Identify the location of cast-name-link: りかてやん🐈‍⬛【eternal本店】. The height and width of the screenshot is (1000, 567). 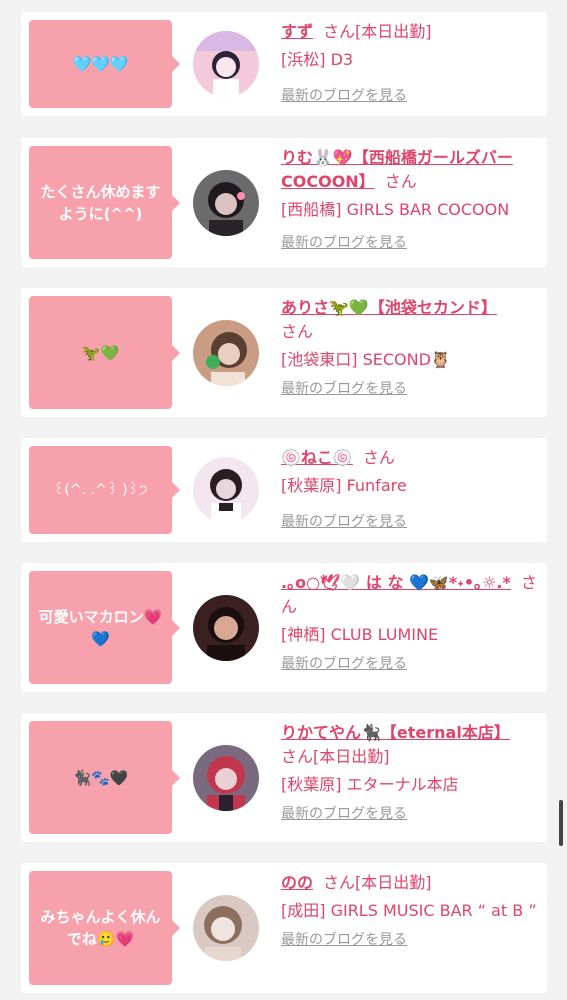
(395, 732).